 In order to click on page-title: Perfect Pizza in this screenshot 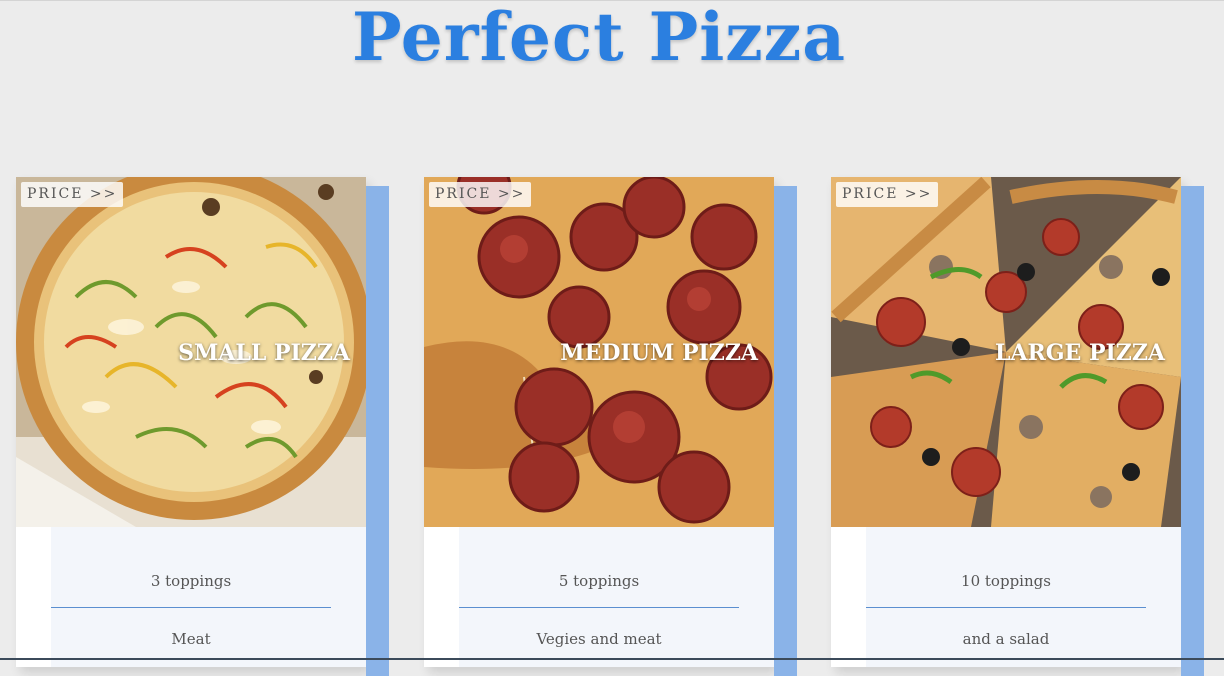, I will do `click(599, 38)`.